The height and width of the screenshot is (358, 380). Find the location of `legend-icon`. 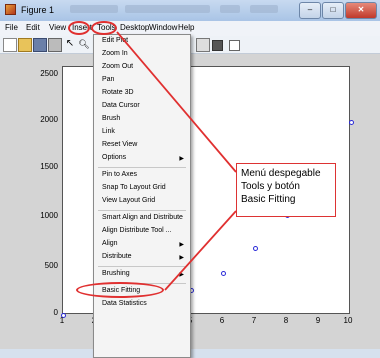

legend-icon is located at coordinates (217, 45).